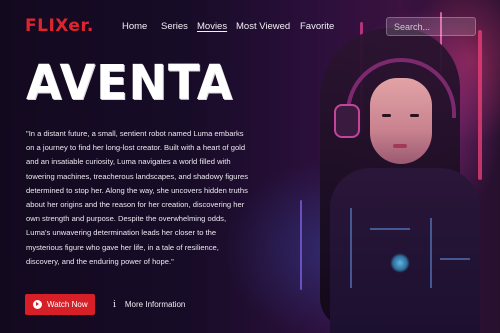 This screenshot has width=500, height=333. What do you see at coordinates (114, 304) in the screenshot?
I see `info-icon: i` at bounding box center [114, 304].